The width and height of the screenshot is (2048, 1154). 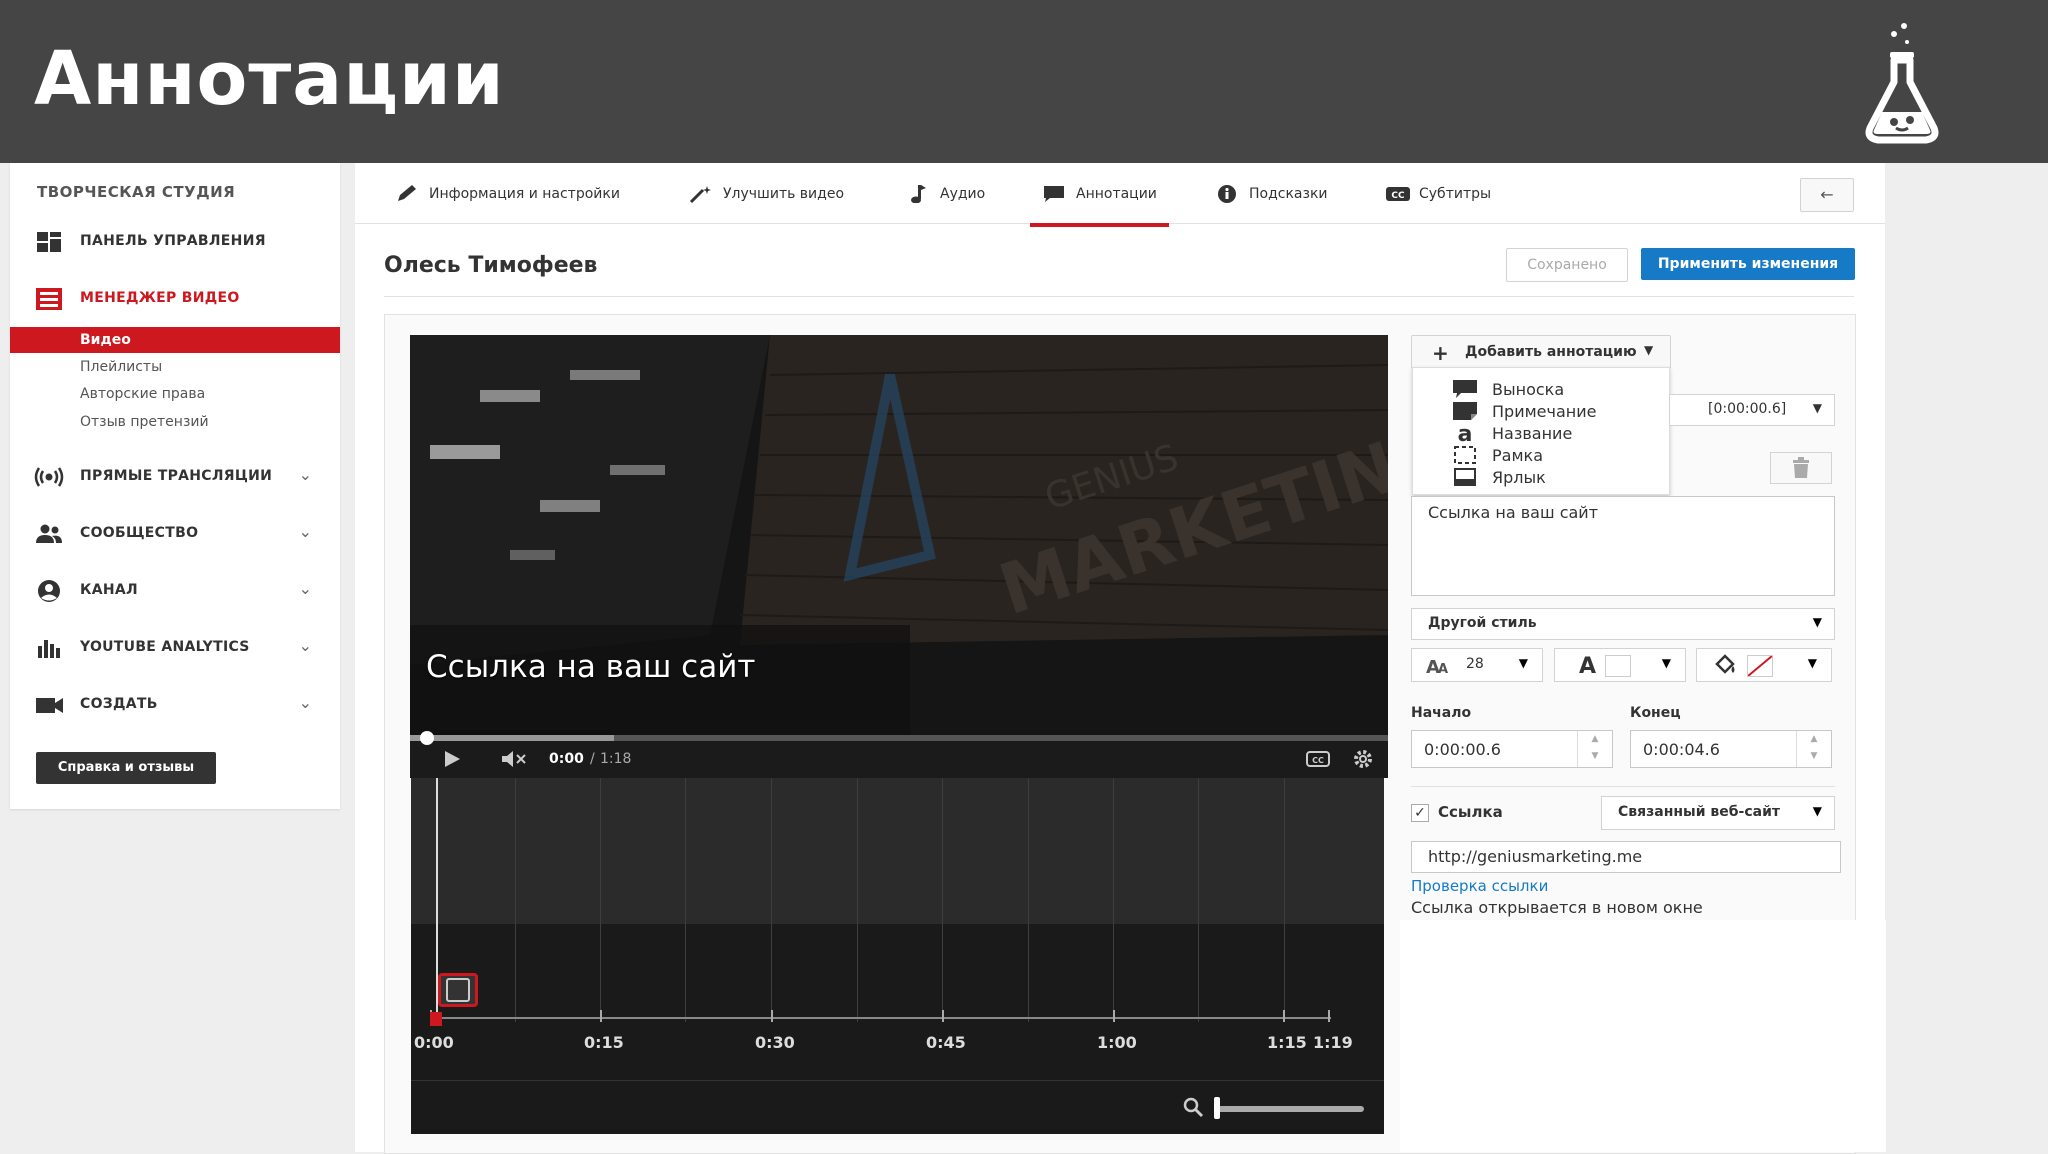 I want to click on sidebar-item-video-manager: МЕНЕДЖЕР ВИДЕО, so click(x=175, y=299).